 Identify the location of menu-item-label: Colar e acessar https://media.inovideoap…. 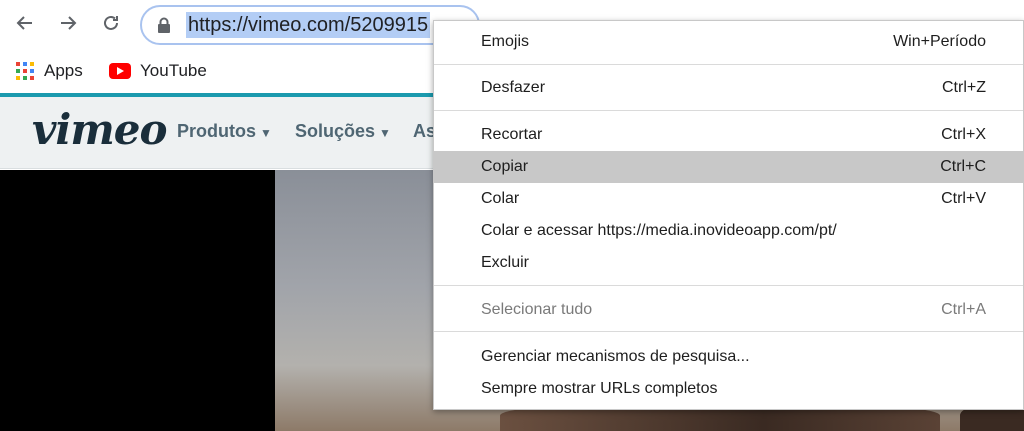
(659, 230).